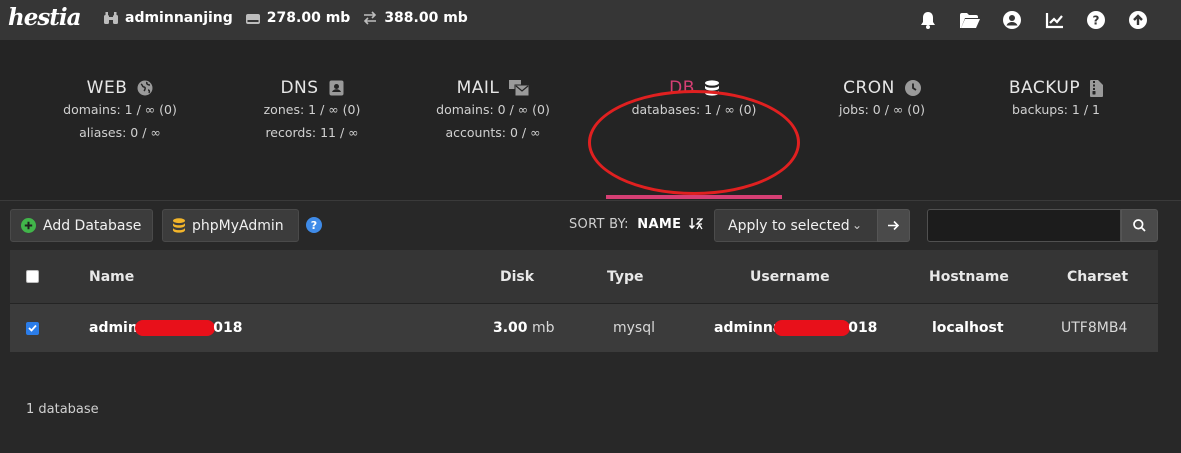 The width and height of the screenshot is (1181, 453). Describe the element at coordinates (1097, 276) in the screenshot. I see `column-header-charset: Charset` at that location.